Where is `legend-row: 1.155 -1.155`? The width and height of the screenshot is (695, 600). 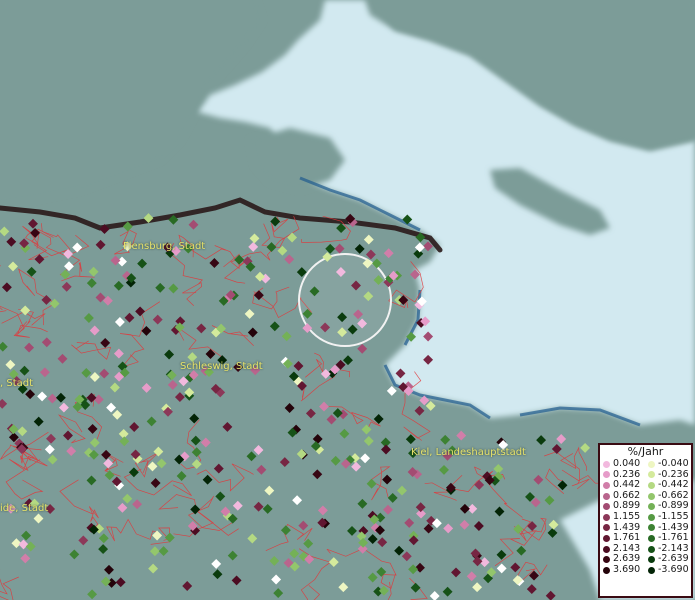 legend-row: 1.155 -1.155 is located at coordinates (645, 516).